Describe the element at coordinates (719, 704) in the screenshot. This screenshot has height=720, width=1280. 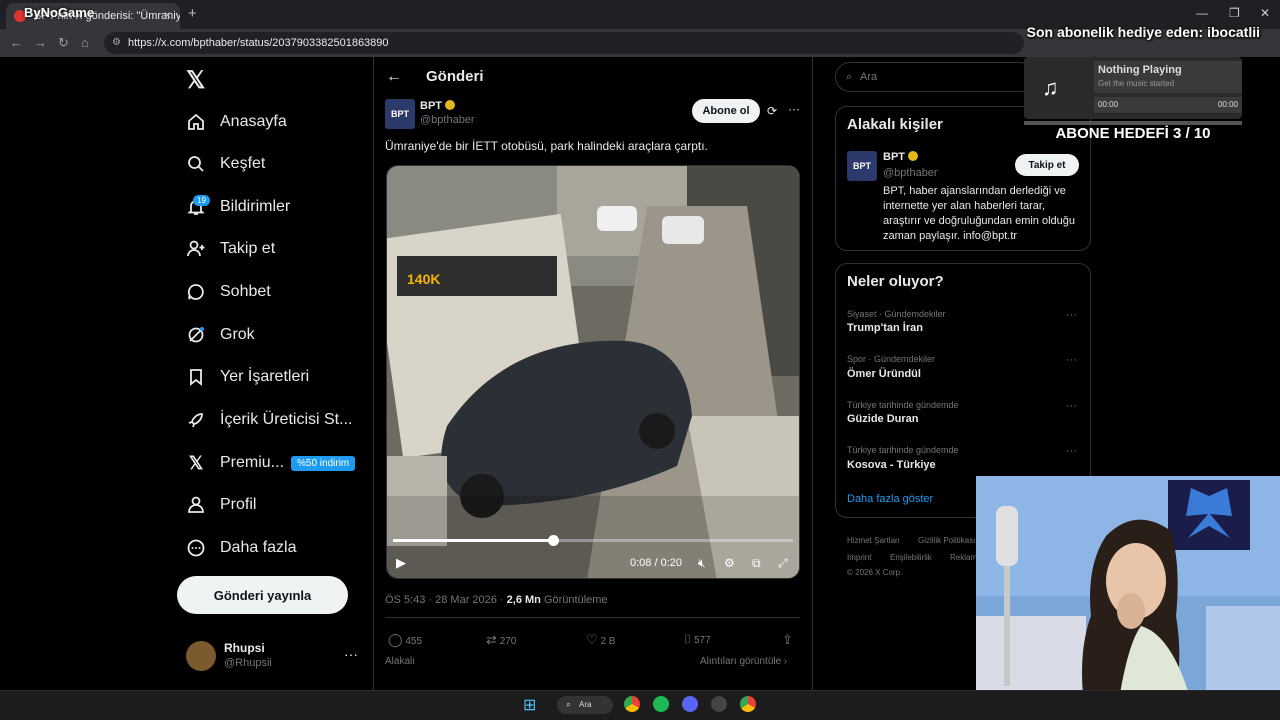
I see `obs-icon` at that location.